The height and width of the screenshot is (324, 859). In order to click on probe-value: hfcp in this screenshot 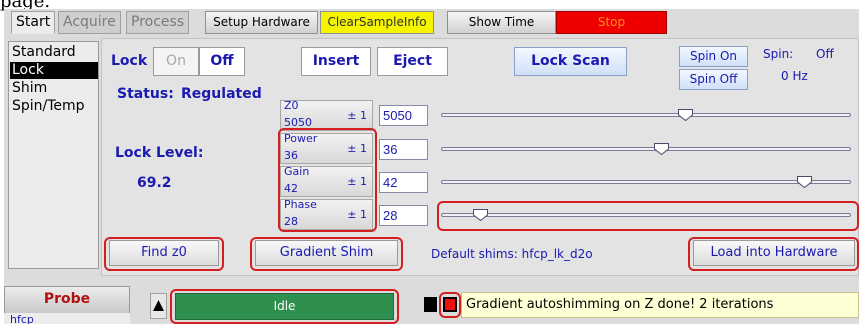, I will do `click(67, 318)`.